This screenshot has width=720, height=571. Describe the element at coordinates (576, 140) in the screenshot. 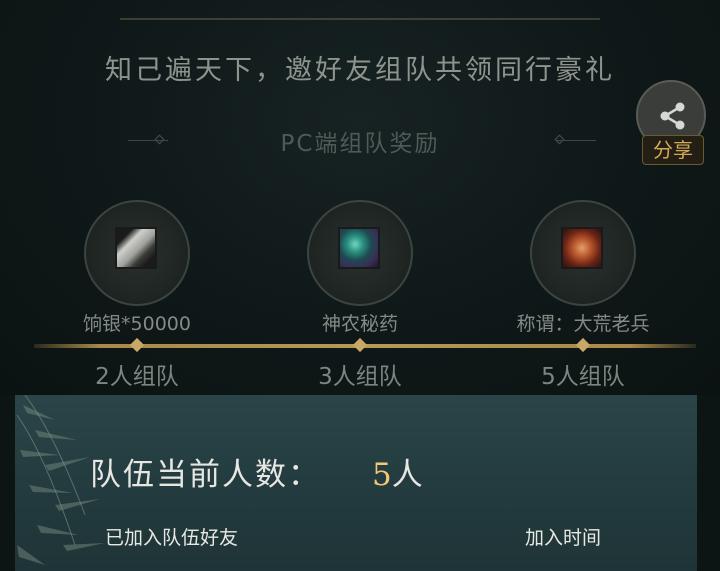

I see `title-ornament-right` at that location.